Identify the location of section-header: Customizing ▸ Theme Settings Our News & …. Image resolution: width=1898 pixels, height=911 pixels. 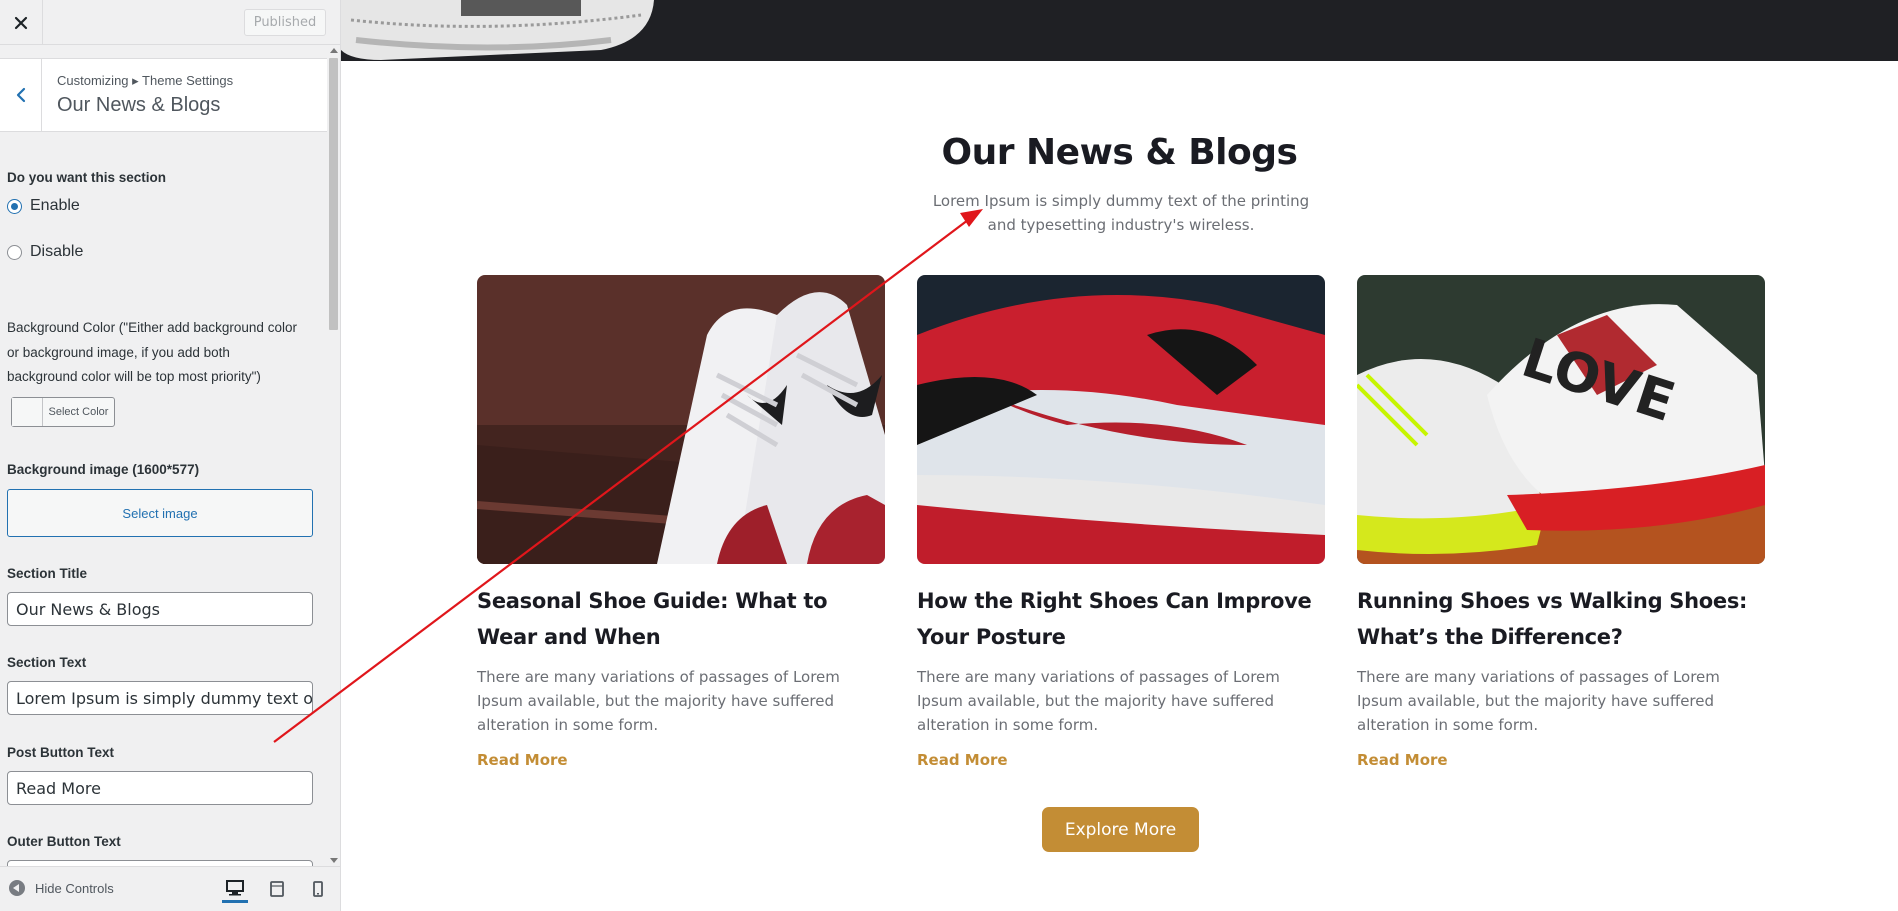
(163, 95).